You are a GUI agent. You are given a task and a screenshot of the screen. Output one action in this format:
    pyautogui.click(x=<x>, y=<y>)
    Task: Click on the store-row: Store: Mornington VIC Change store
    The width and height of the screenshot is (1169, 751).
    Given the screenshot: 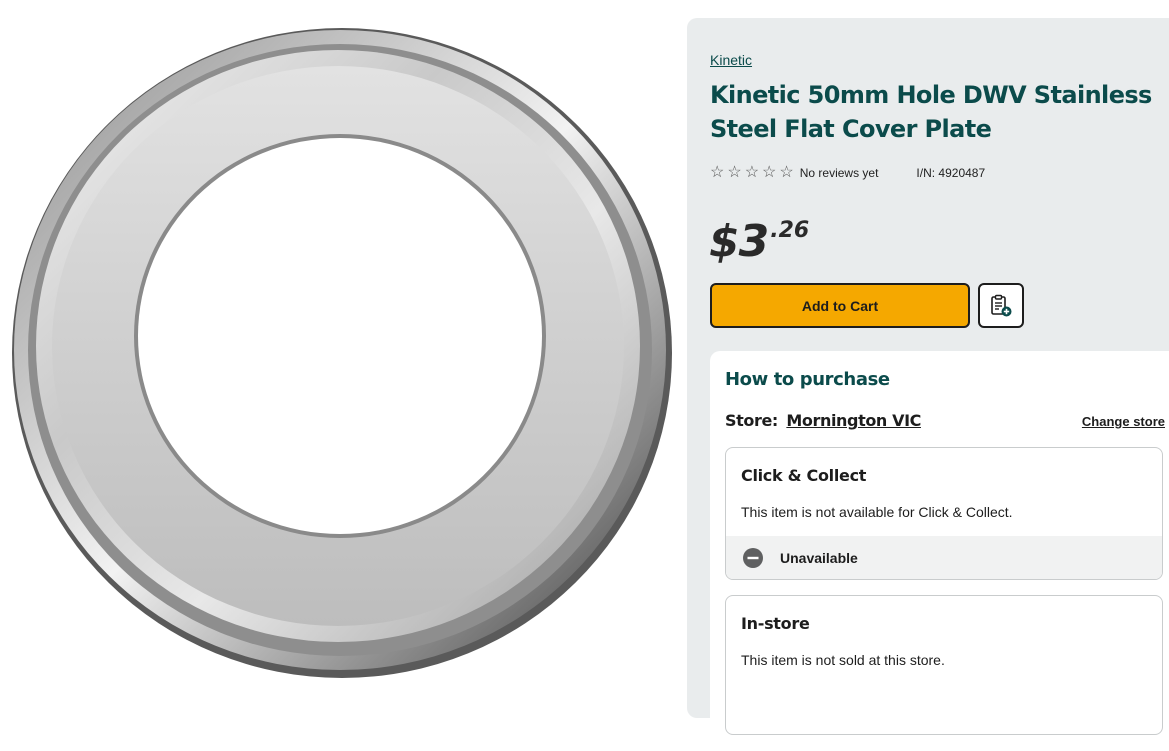 What is the action you would take?
    pyautogui.click(x=945, y=421)
    